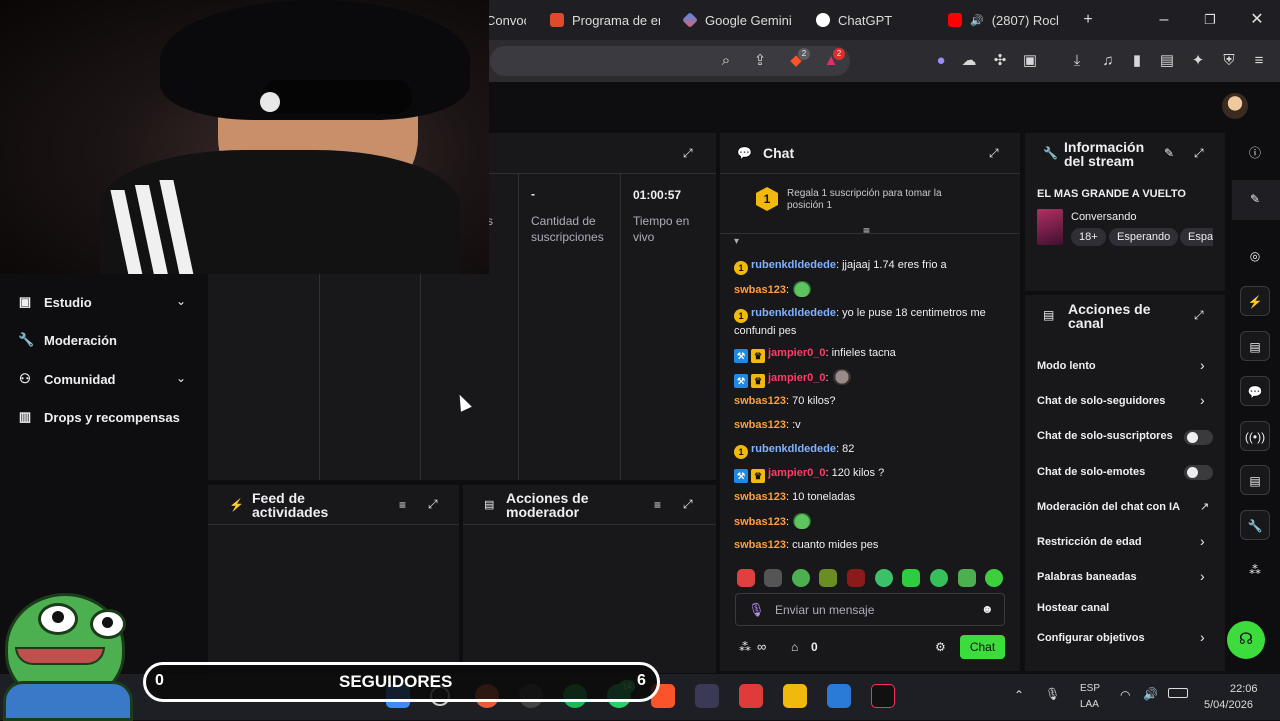 This screenshot has width=1280, height=721. Describe the element at coordinates (726, 61) in the screenshot. I see `zoom-icon: ⌕` at that location.